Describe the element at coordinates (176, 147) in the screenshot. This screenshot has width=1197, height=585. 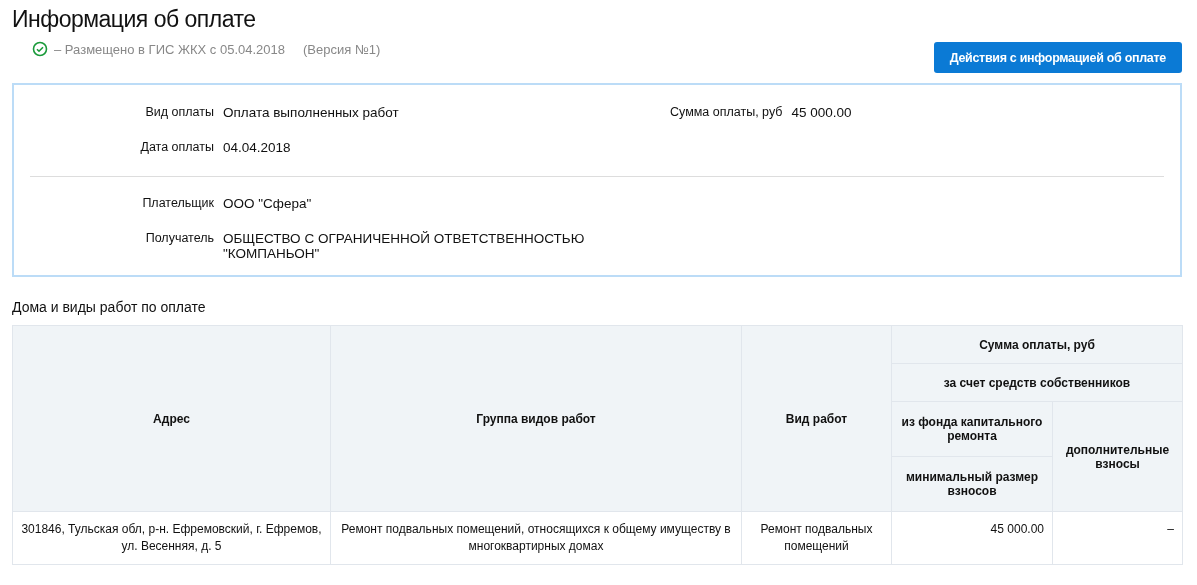
I see `field-label: Дата оплаты` at that location.